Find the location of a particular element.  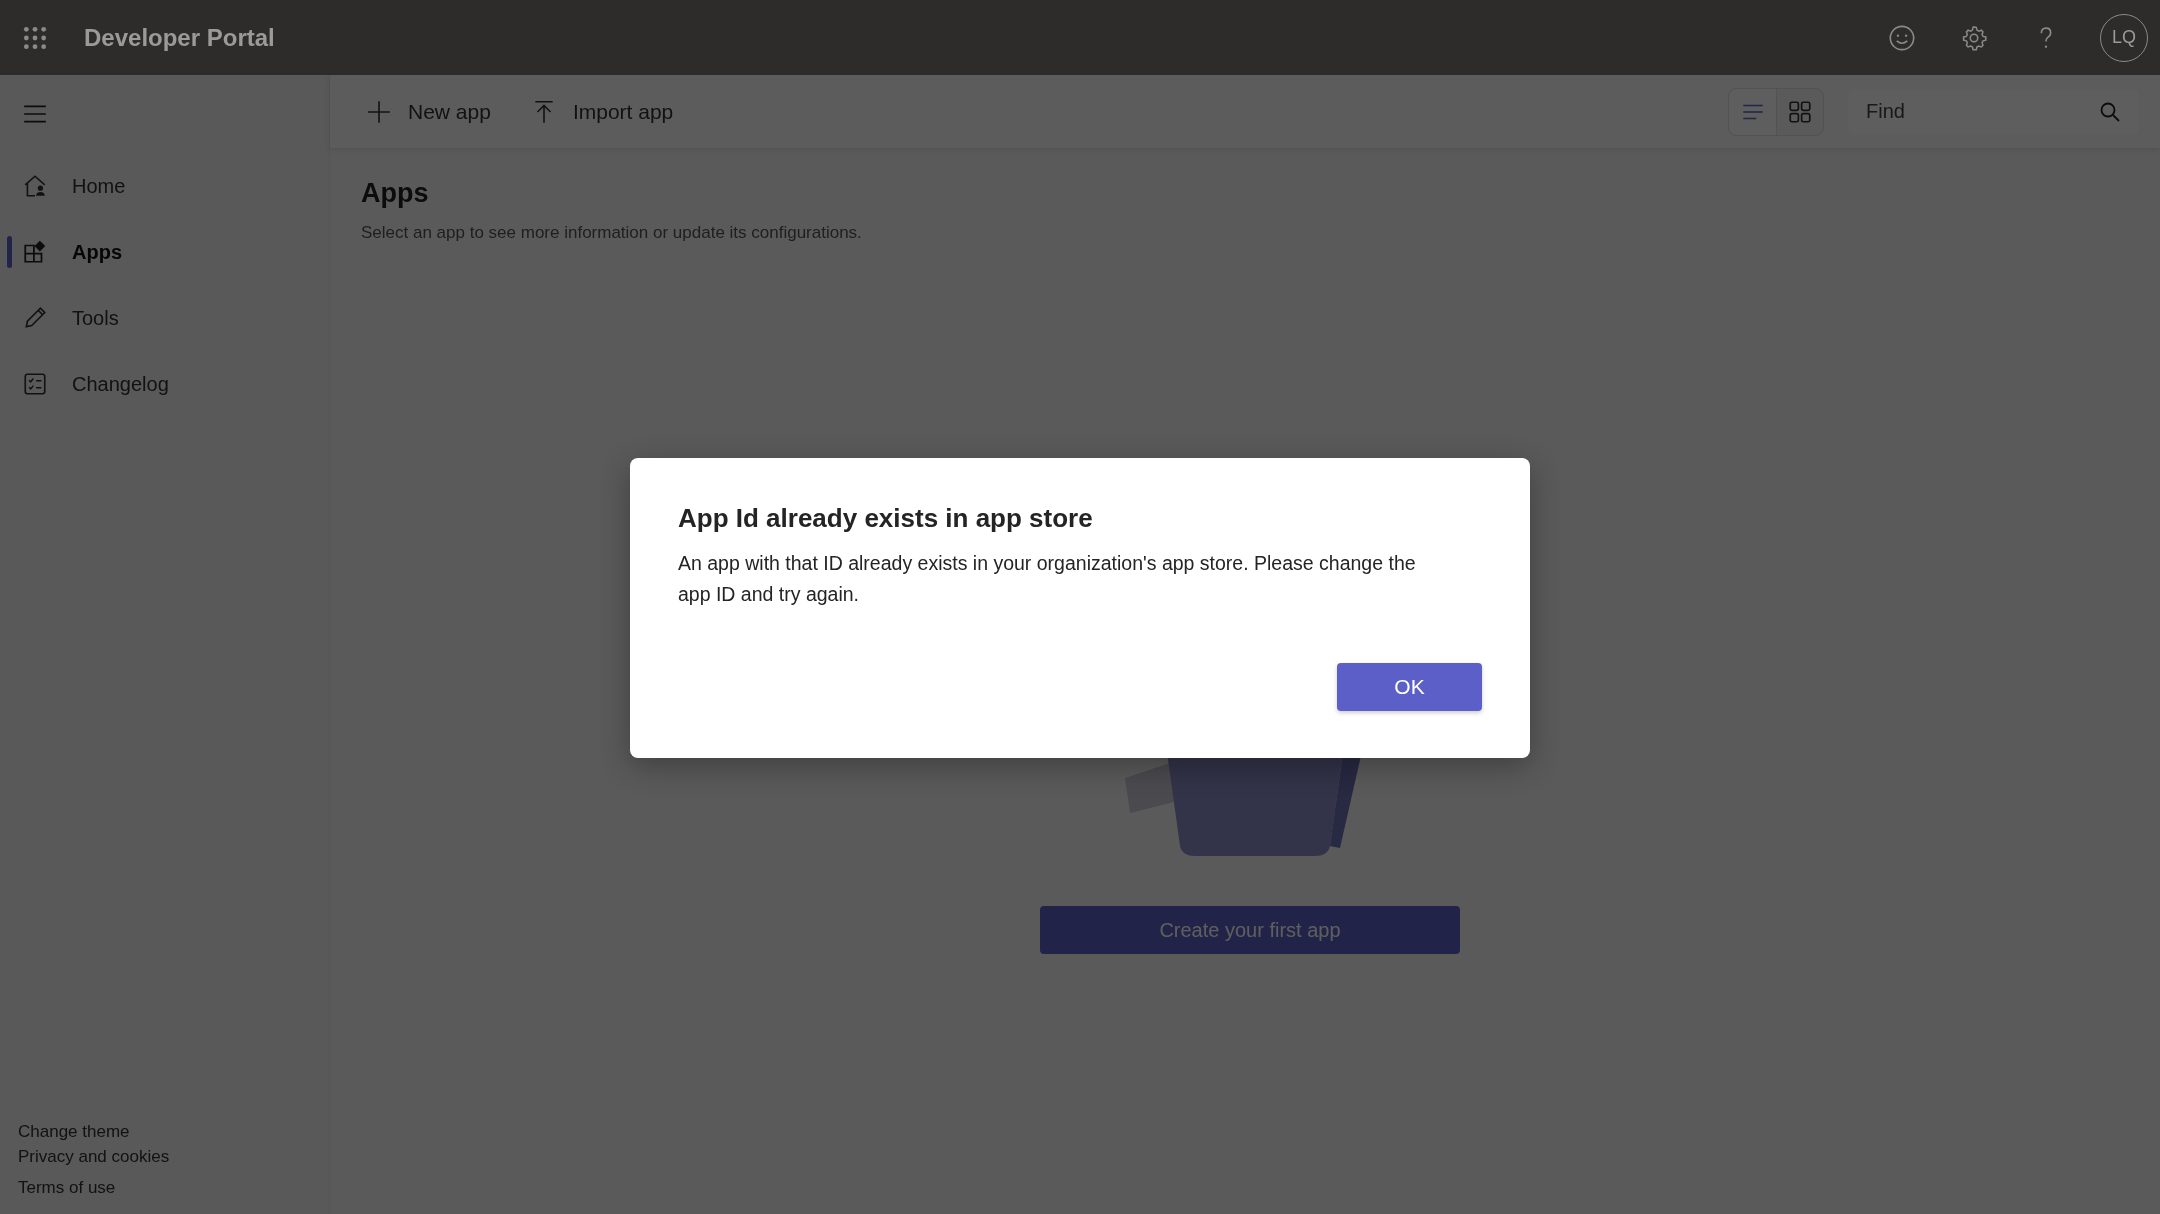

ok-button: OK is located at coordinates (1409, 687).